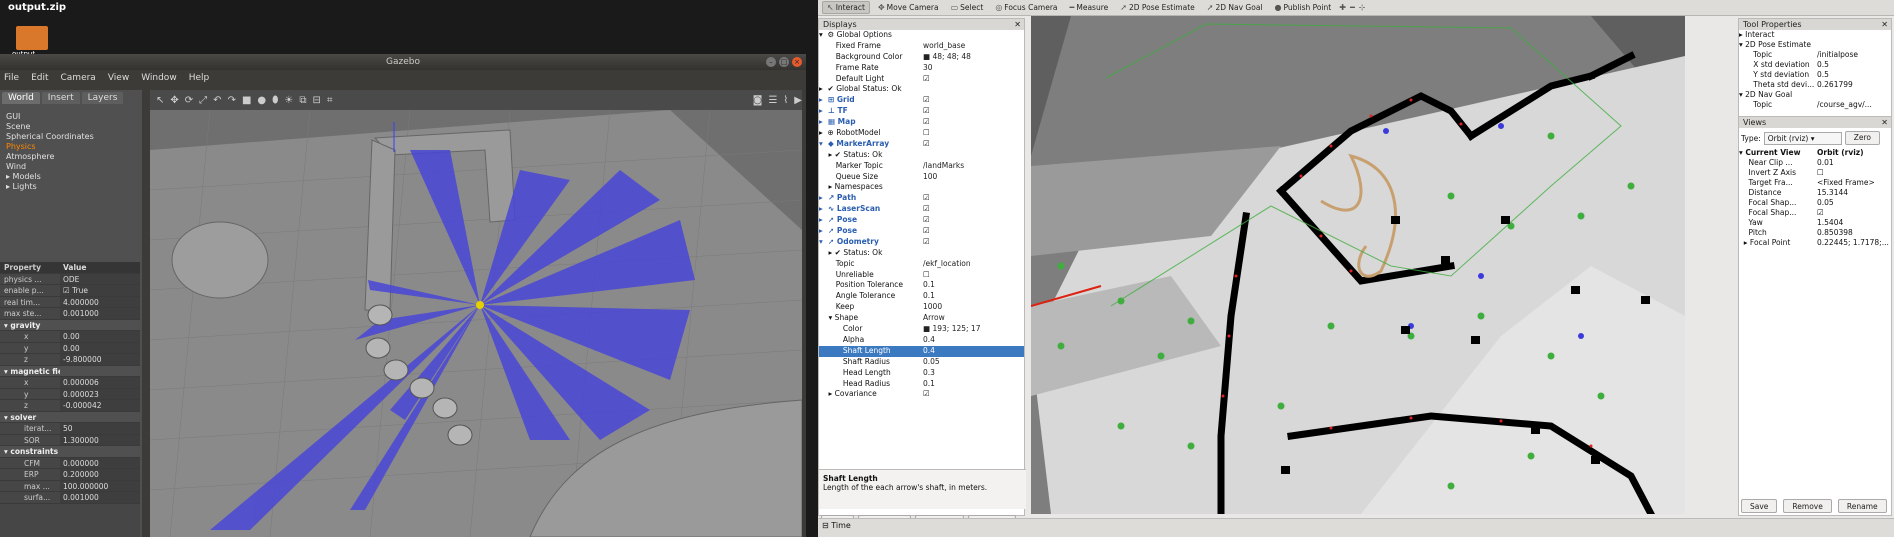  What do you see at coordinates (1815, 213) in the screenshot?
I see `view-prop-row: Focal Shap... ☑` at bounding box center [1815, 213].